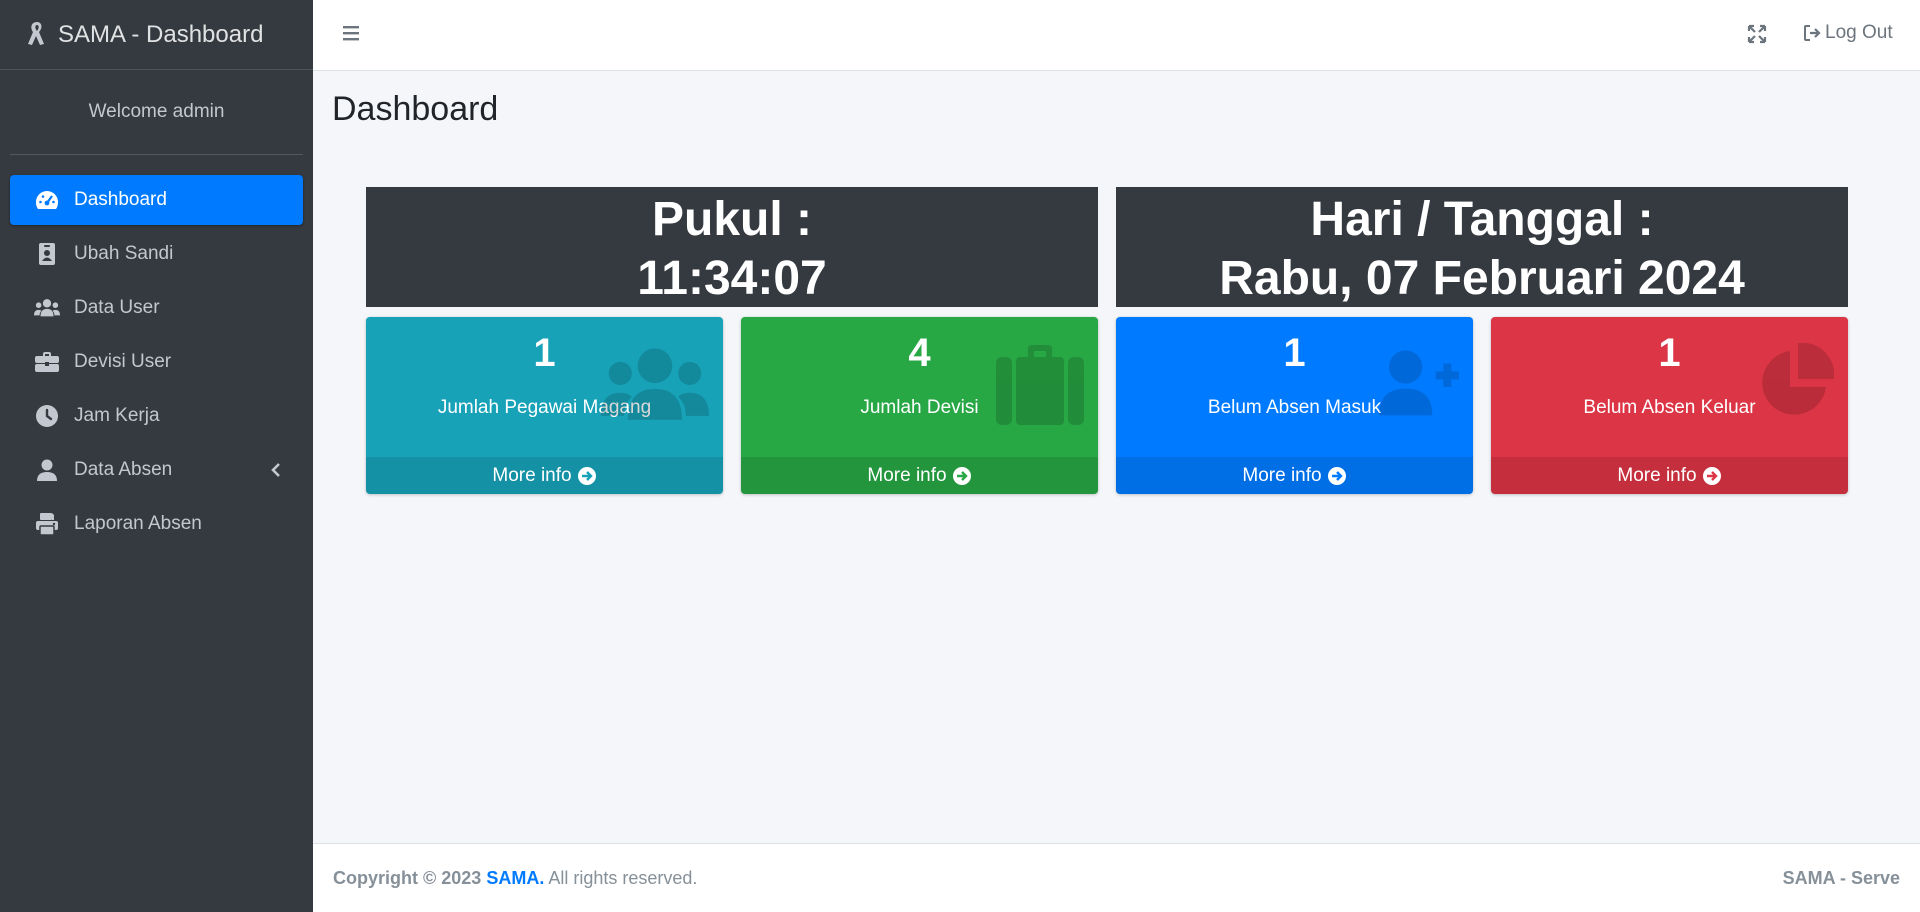 The image size is (1920, 912). Describe the element at coordinates (407, 877) in the screenshot. I see `copyright-prefix: Copyright © 2023` at that location.